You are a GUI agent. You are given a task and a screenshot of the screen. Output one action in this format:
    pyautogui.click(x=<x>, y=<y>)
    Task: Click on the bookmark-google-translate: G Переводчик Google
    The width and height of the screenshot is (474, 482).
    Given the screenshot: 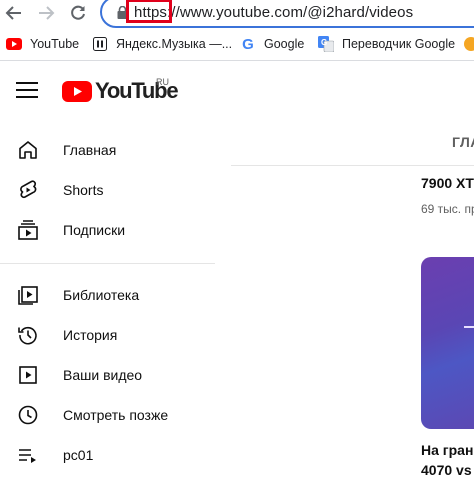 What is the action you would take?
    pyautogui.click(x=386, y=44)
    